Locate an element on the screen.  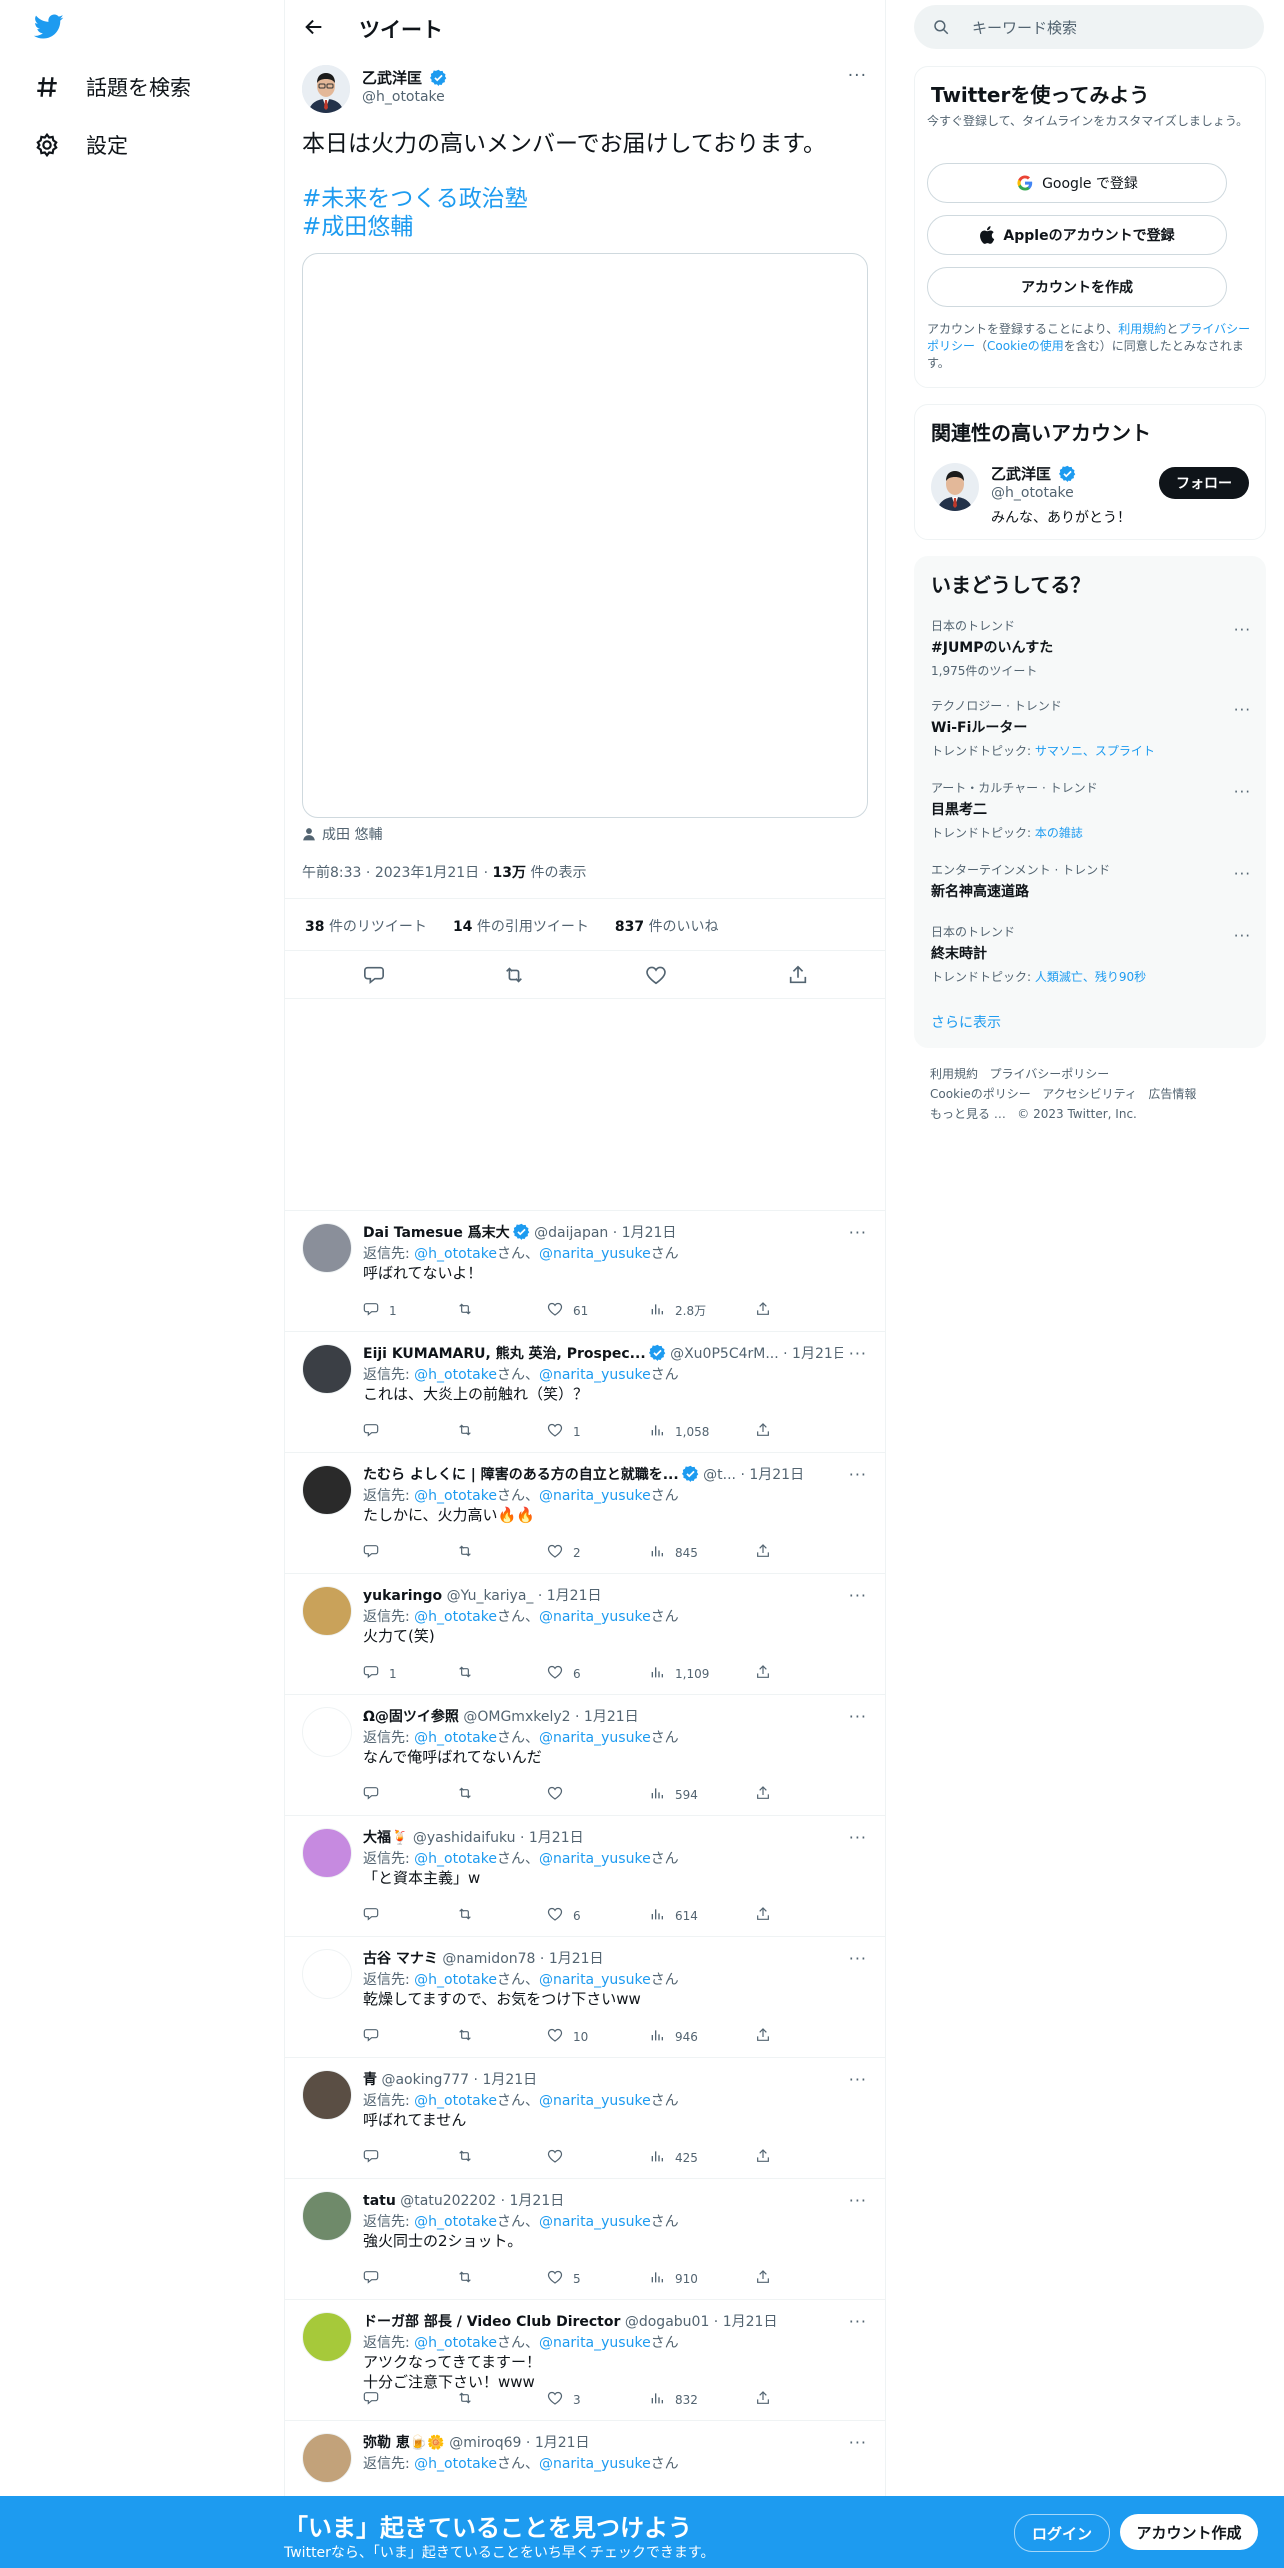
like-button: 10 is located at coordinates (567, 2036).